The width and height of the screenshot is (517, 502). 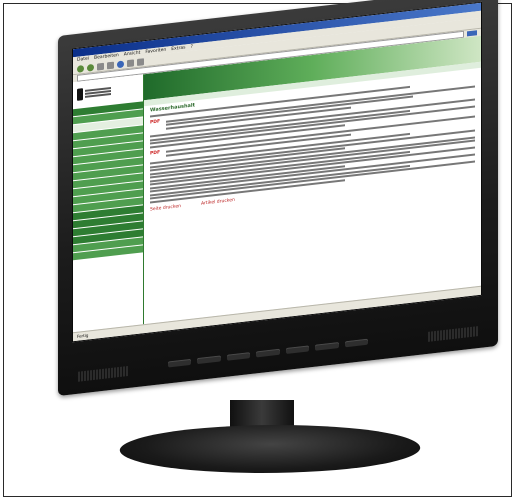 What do you see at coordinates (108, 204) in the screenshot?
I see `sidebar` at bounding box center [108, 204].